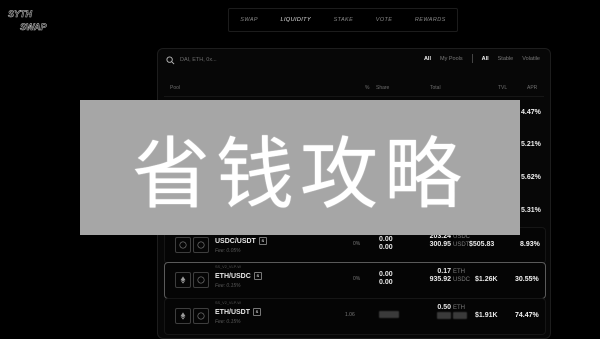  Describe the element at coordinates (249, 20) in the screenshot. I see `nav-swap: SWAP` at that location.